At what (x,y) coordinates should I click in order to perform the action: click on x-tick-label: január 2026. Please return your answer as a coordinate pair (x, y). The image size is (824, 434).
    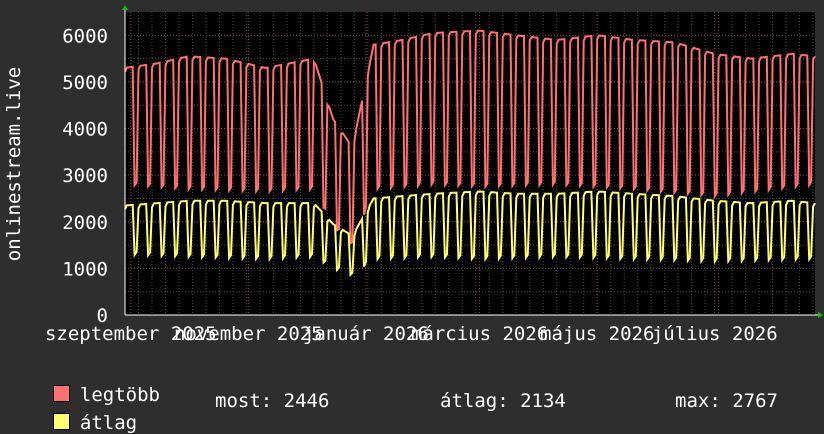
    Looking at the image, I should click on (366, 334).